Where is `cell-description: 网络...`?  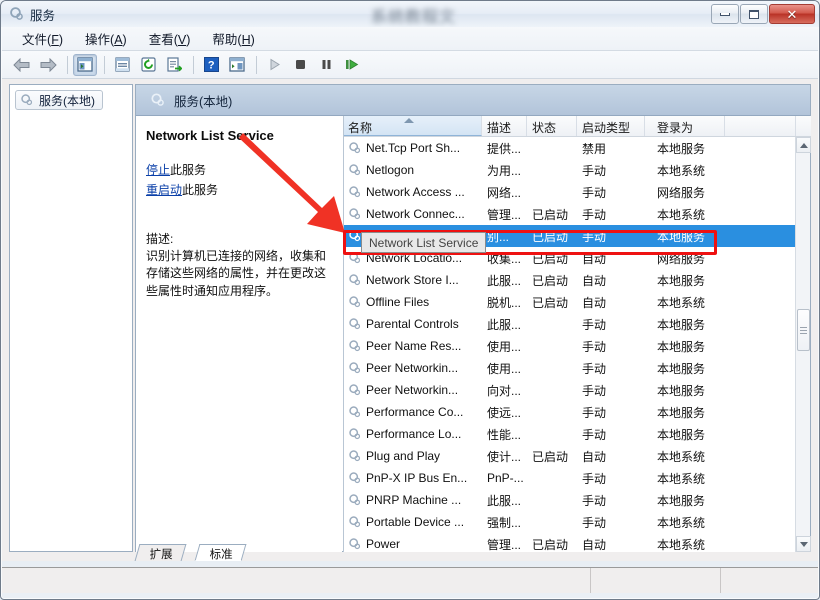 cell-description: 网络... is located at coordinates (504, 192).